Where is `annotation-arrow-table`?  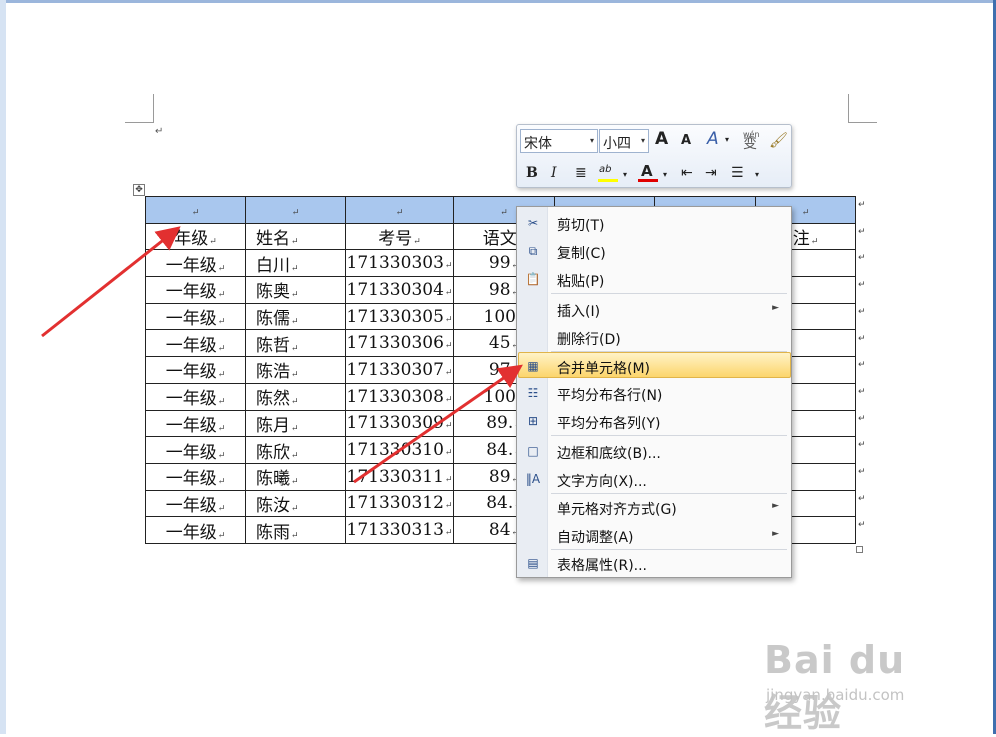
annotation-arrow-table is located at coordinates (111, 282).